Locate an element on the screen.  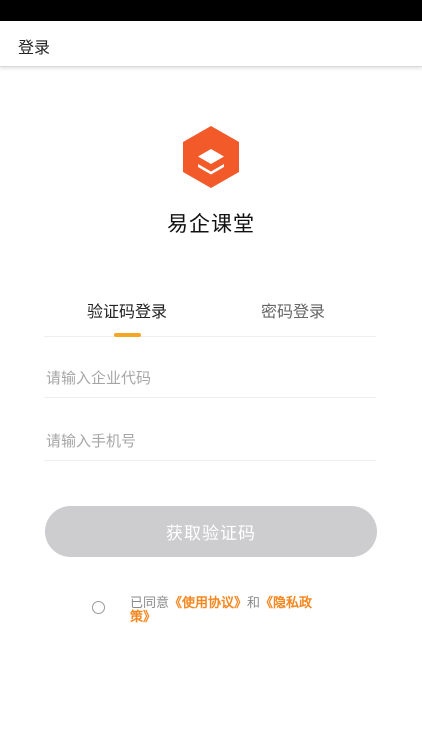
app-name: 易企课堂 is located at coordinates (211, 224).